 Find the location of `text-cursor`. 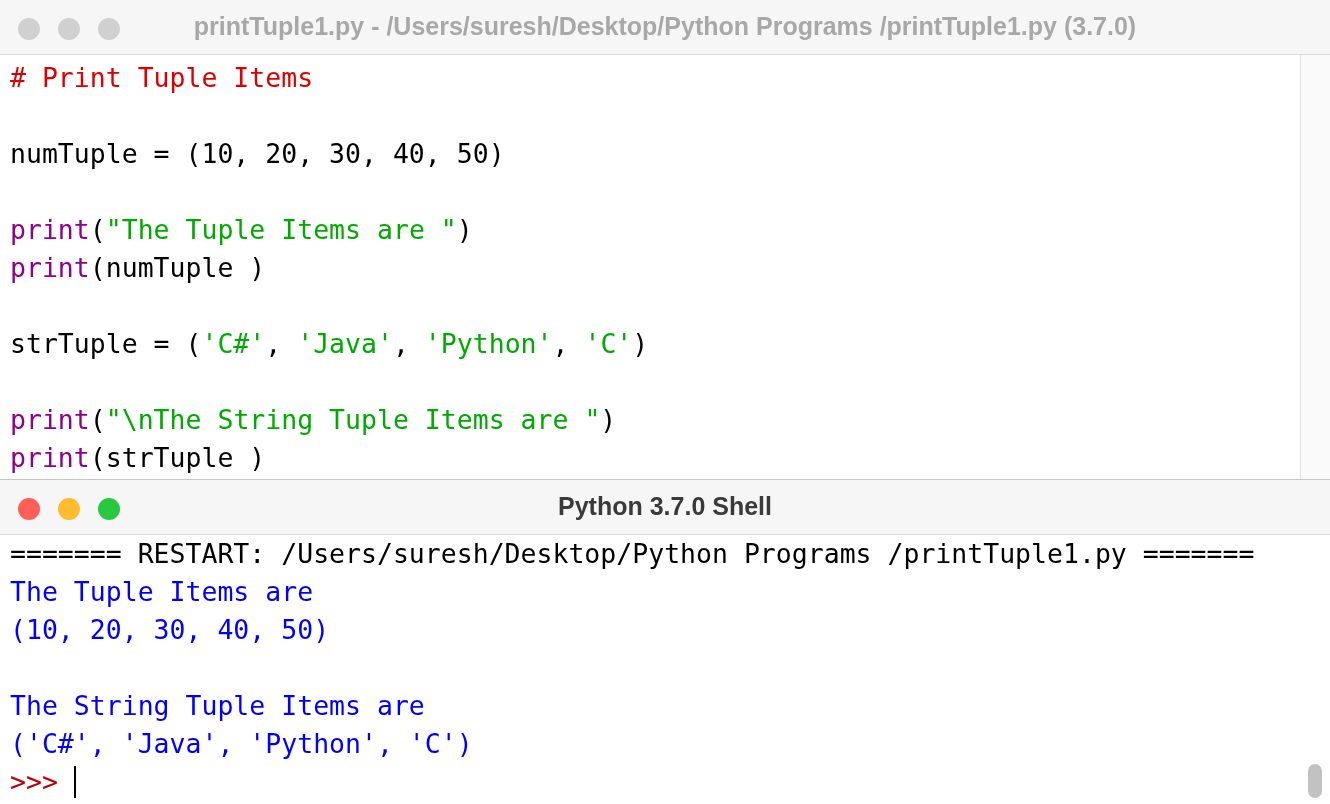

text-cursor is located at coordinates (74, 782).